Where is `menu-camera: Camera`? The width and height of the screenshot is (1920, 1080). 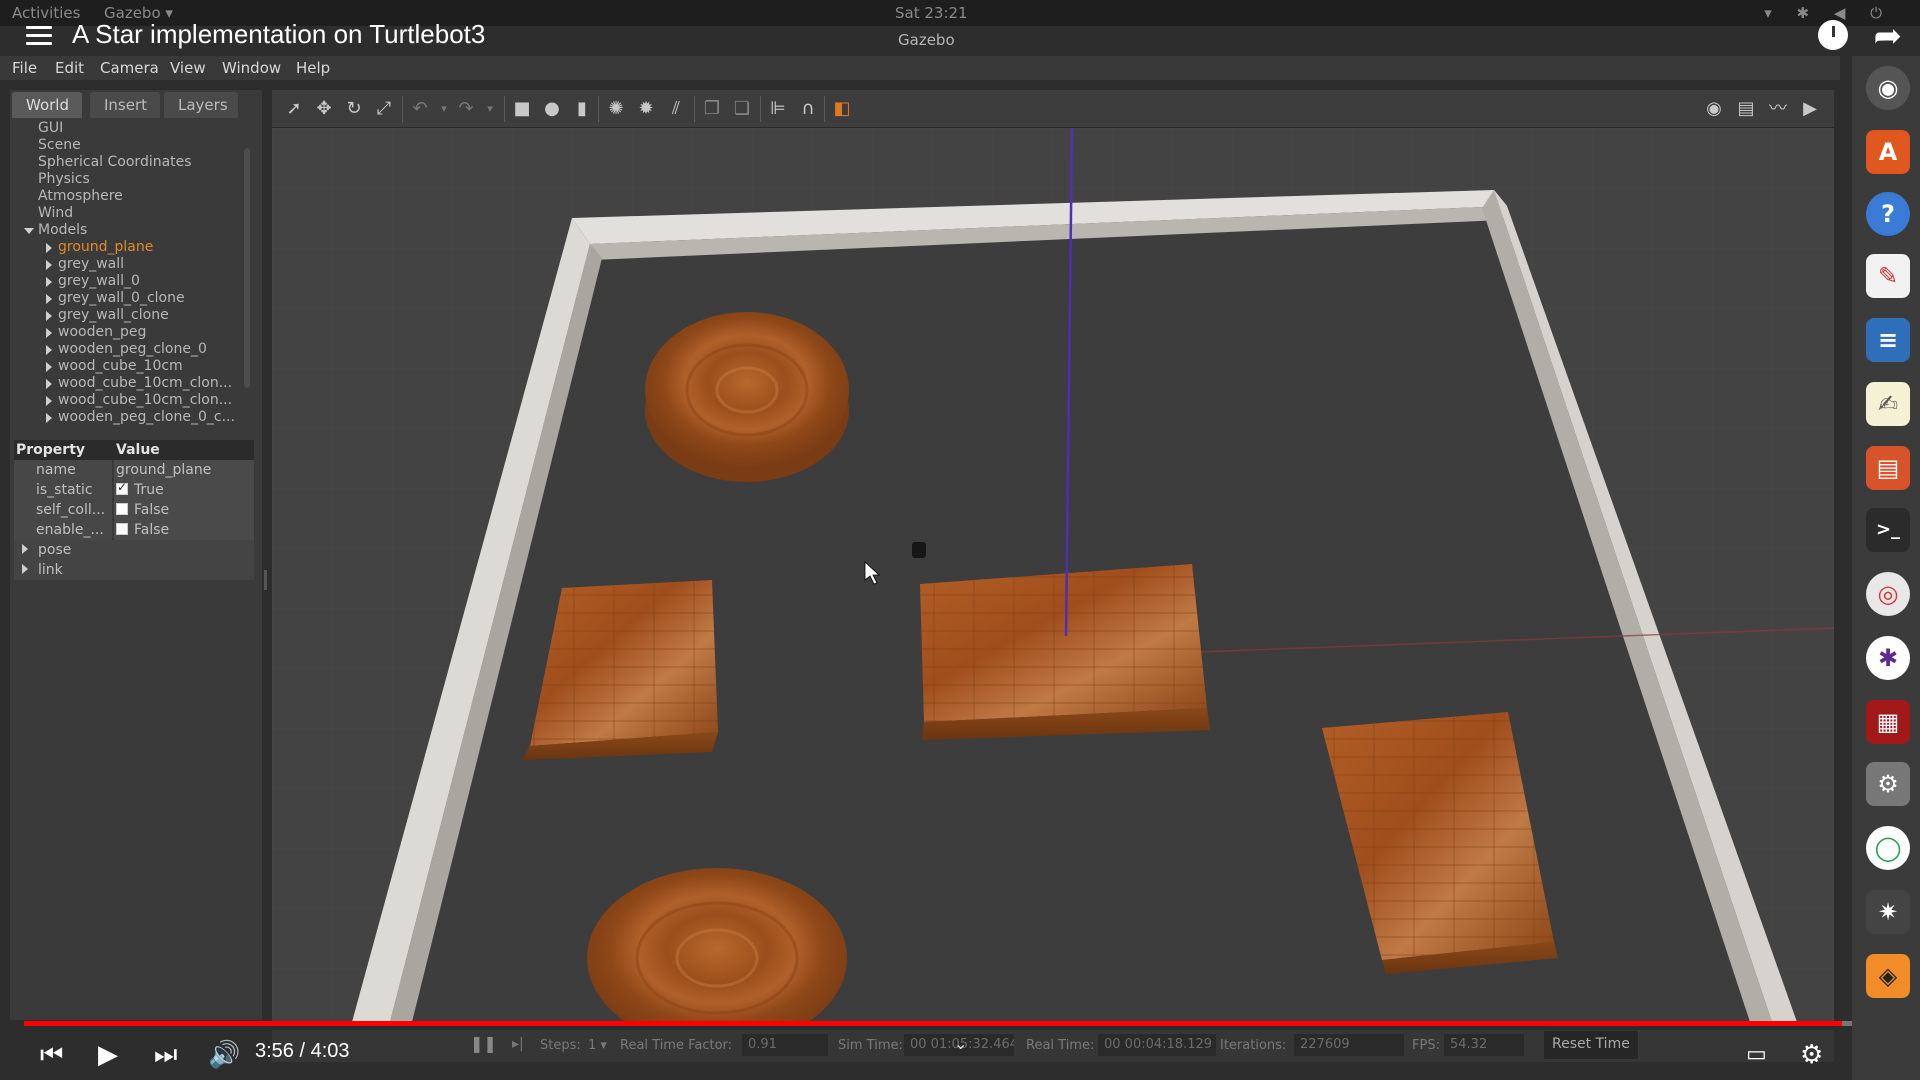 menu-camera: Camera is located at coordinates (129, 68).